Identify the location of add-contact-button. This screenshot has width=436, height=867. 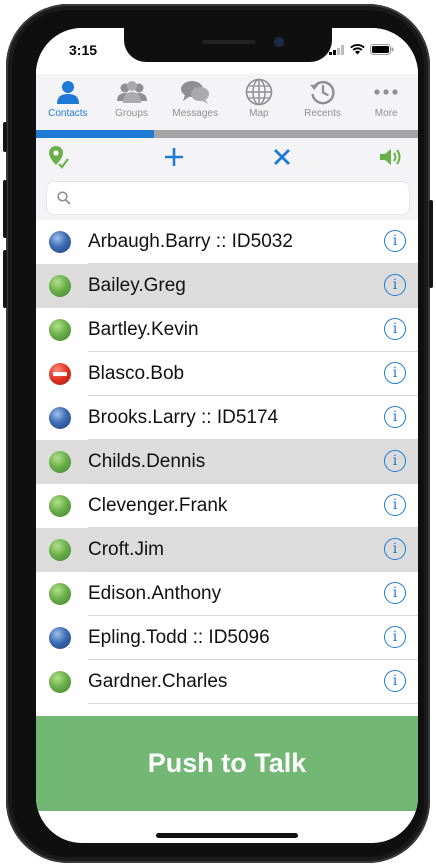
(174, 157).